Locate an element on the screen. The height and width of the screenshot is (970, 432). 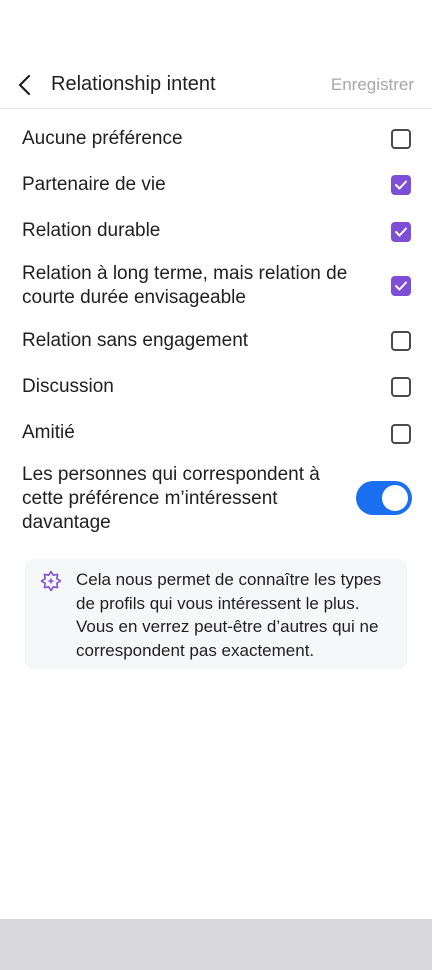
option-life-partner: Partenaire de vie is located at coordinates (216, 185).